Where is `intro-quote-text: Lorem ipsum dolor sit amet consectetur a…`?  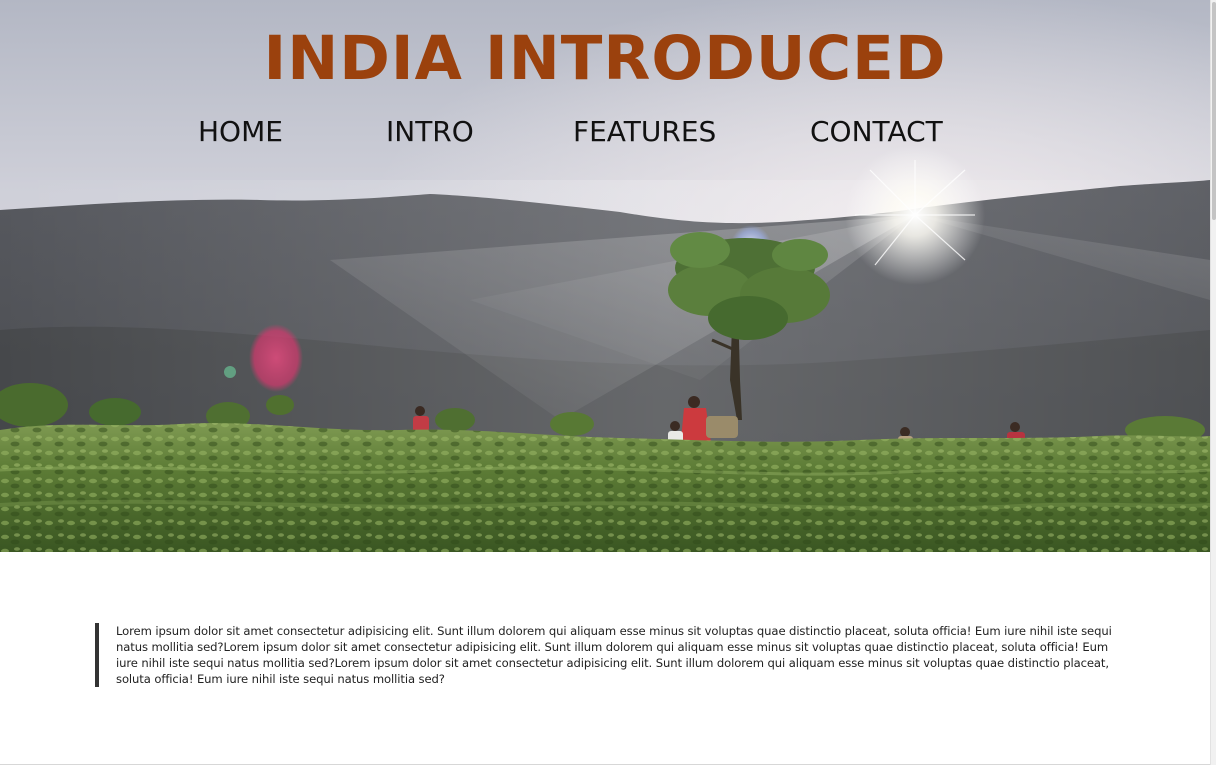
intro-quote-text: Lorem ipsum dolor sit amet consectetur a… is located at coordinates (614, 655).